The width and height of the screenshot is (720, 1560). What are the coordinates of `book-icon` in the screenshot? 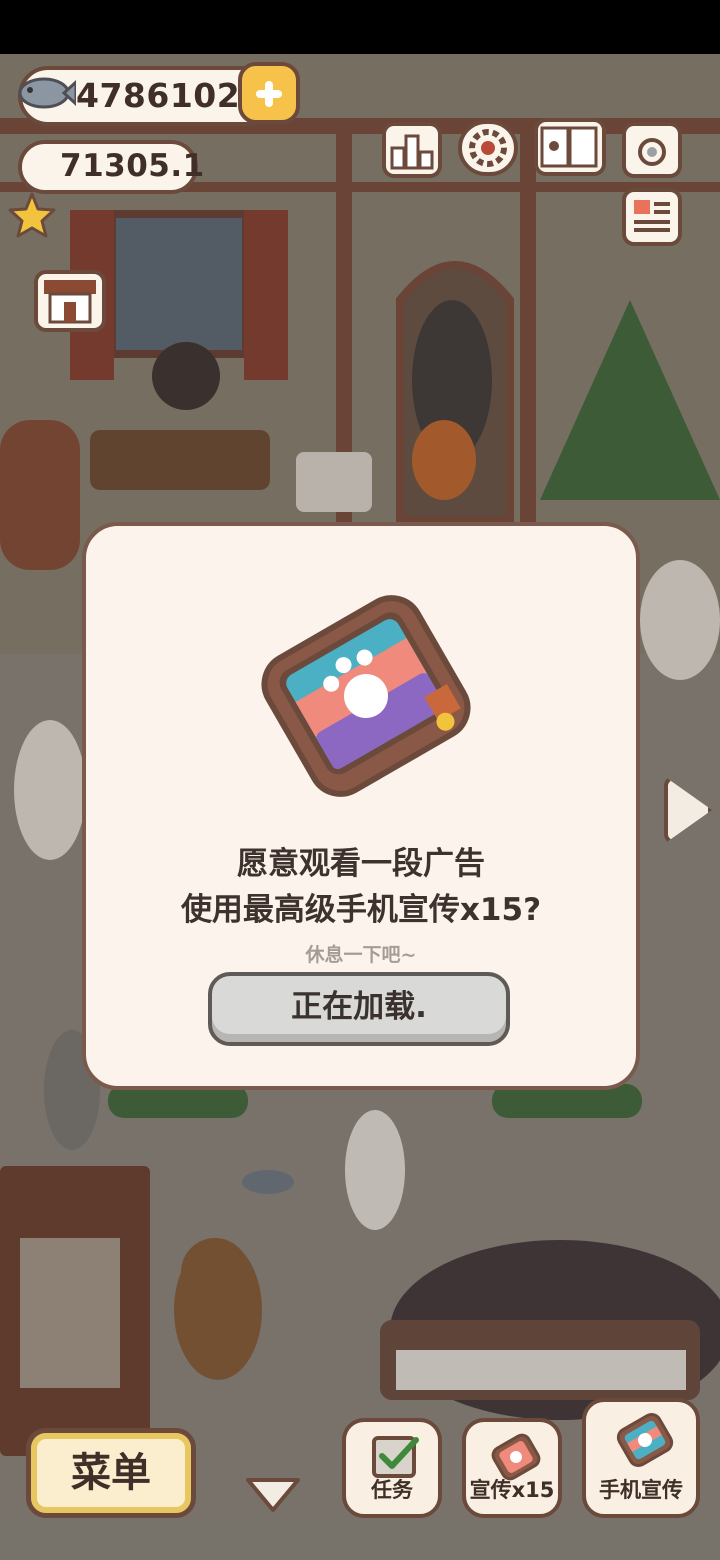 It's located at (570, 147).